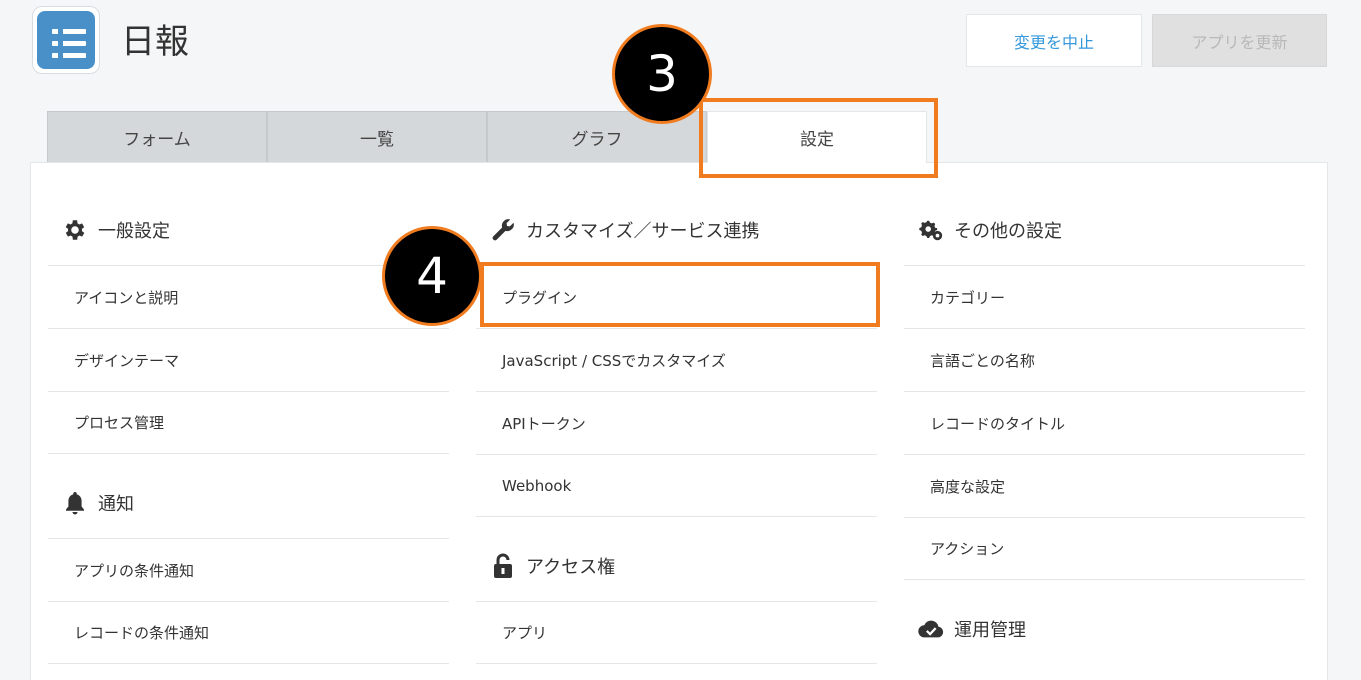 This screenshot has width=1361, height=680. What do you see at coordinates (1104, 230) in the screenshot?
I see `section-other-settings: その他の設定` at bounding box center [1104, 230].